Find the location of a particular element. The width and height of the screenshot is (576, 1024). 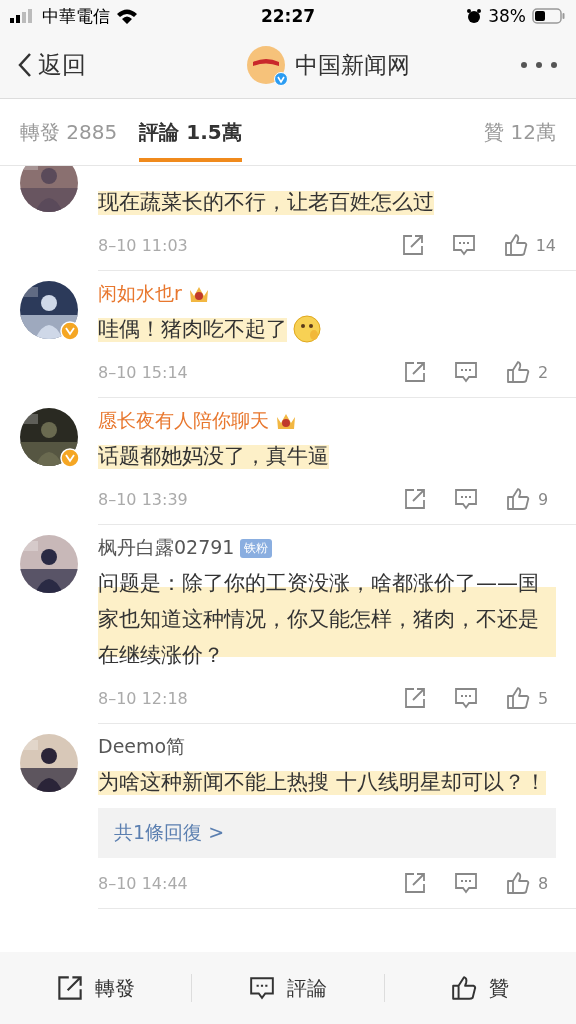

comment-time: 8–10 11:03 is located at coordinates (143, 245).